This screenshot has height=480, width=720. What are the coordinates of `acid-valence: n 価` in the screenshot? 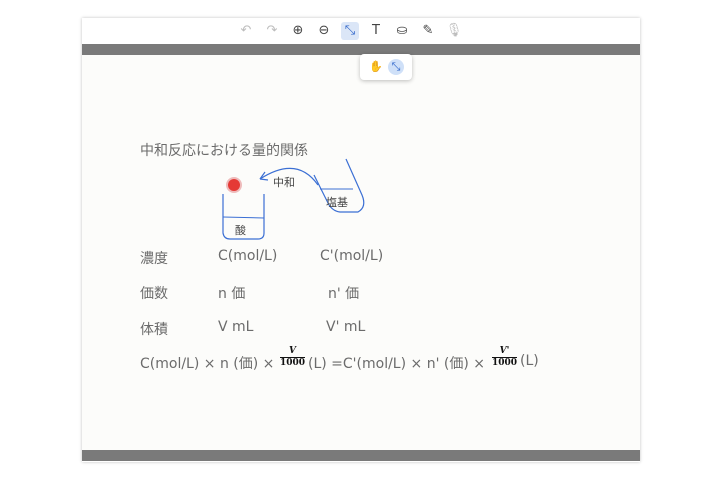 It's located at (232, 294).